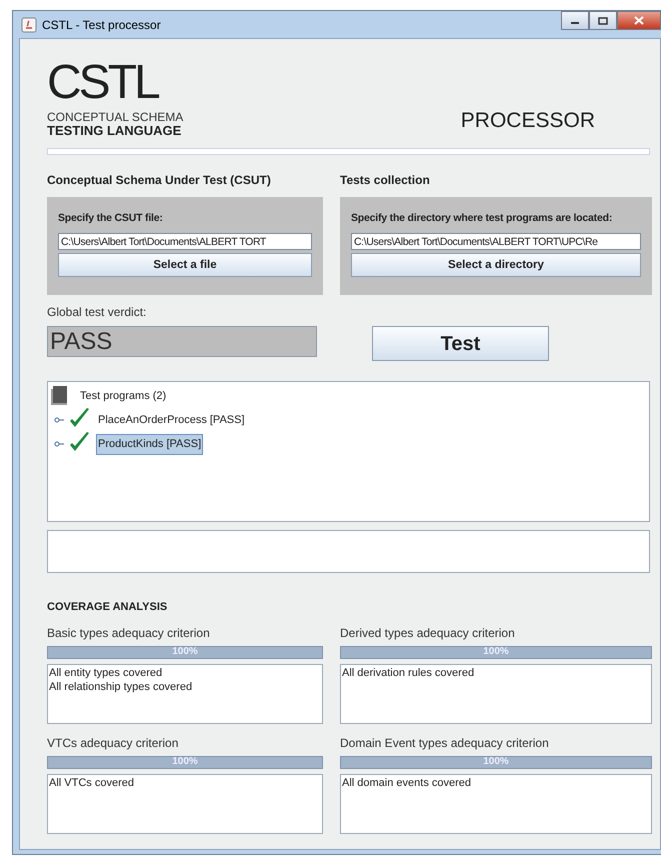 This screenshot has height=860, width=661. What do you see at coordinates (527, 121) in the screenshot?
I see `heading: PROCESSOR` at bounding box center [527, 121].